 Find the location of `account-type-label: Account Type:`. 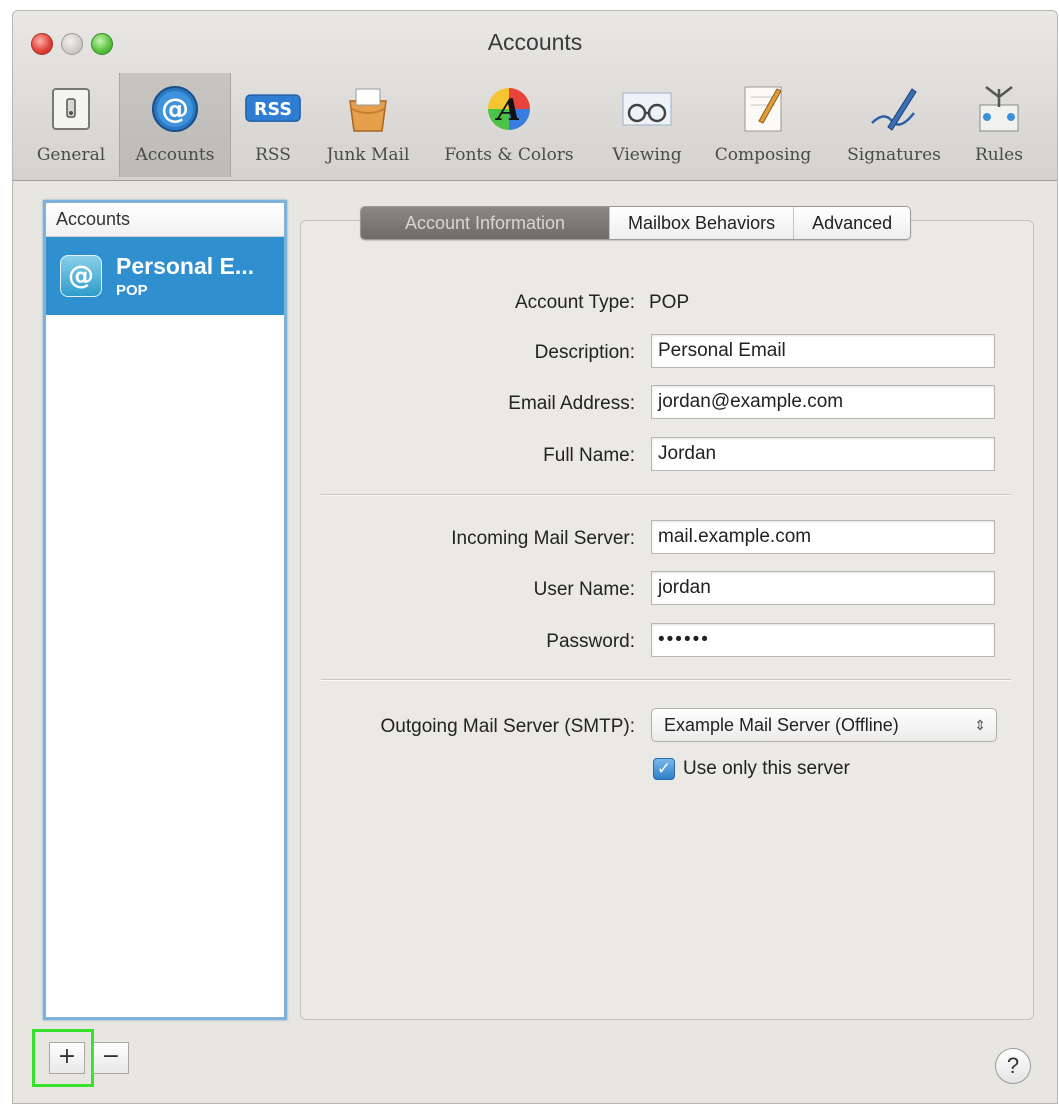

account-type-label: Account Type: is located at coordinates (574, 302).